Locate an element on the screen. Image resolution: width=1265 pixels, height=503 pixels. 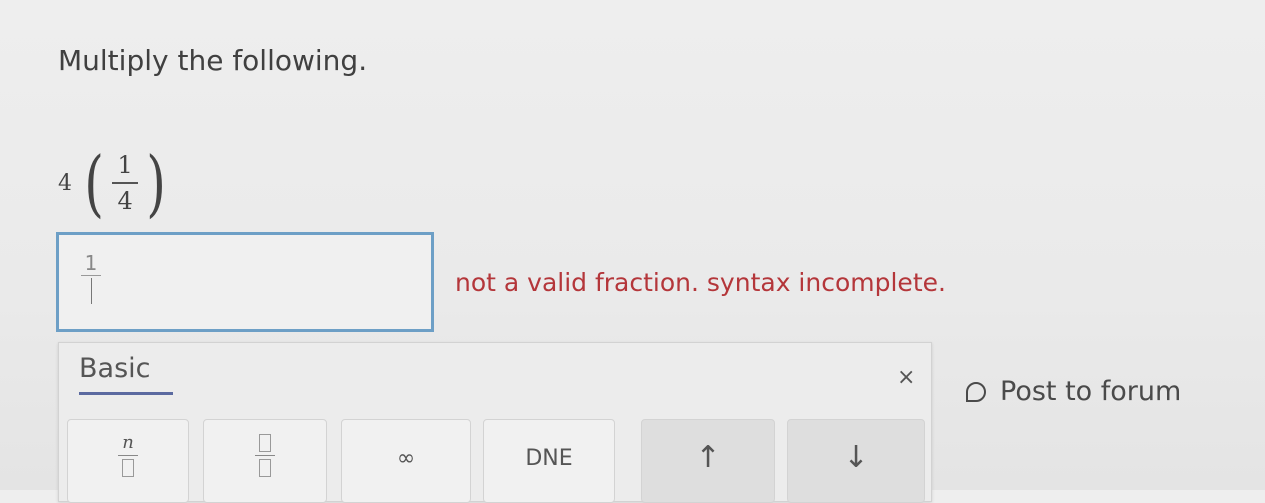
down-arrow-icon: ↓ is located at coordinates (856, 457).